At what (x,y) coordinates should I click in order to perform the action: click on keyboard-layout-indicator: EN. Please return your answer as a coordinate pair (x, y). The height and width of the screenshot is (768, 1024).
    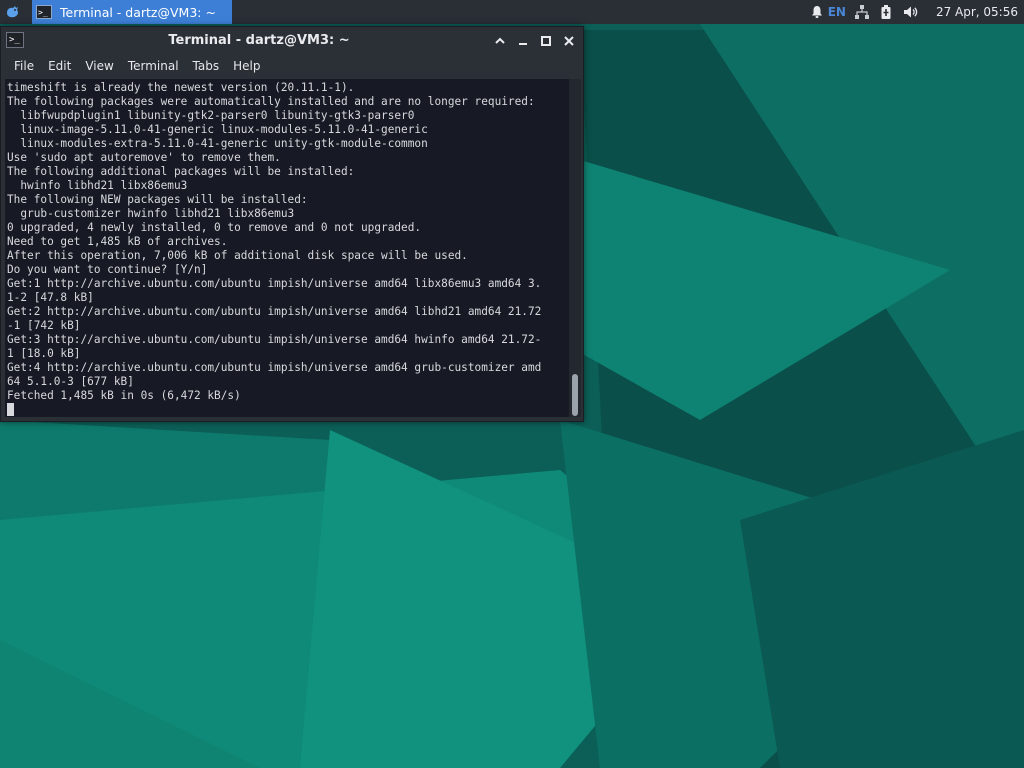
    Looking at the image, I should click on (837, 12).